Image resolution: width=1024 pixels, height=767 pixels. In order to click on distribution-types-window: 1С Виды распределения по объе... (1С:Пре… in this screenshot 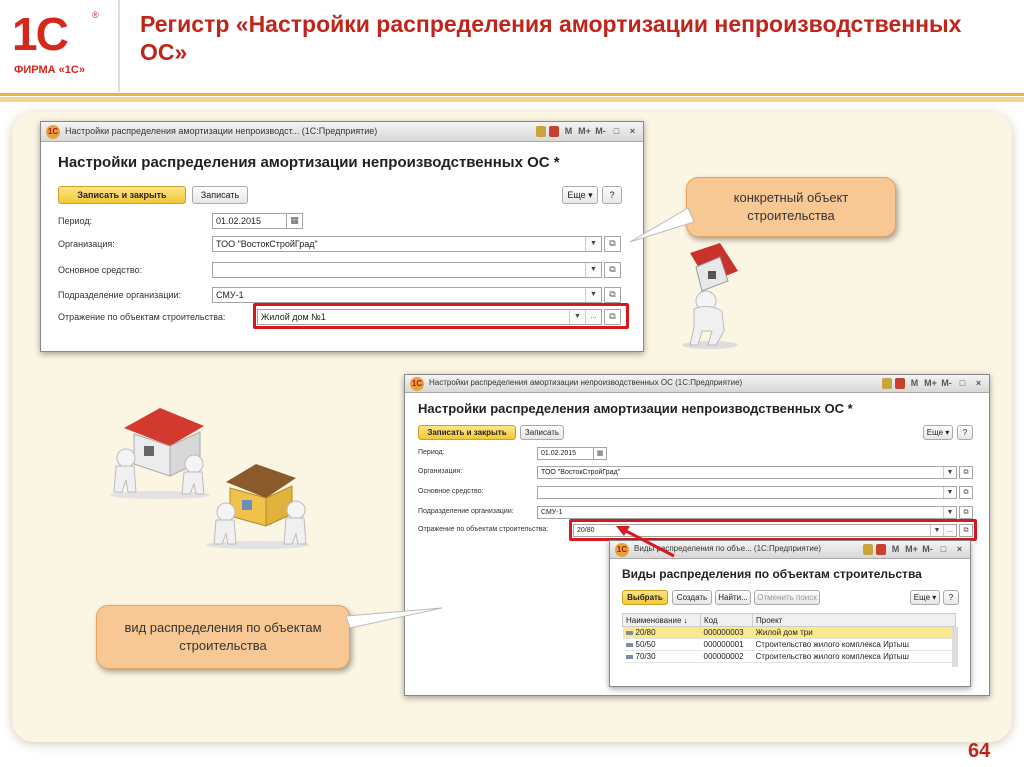, I will do `click(790, 613)`.